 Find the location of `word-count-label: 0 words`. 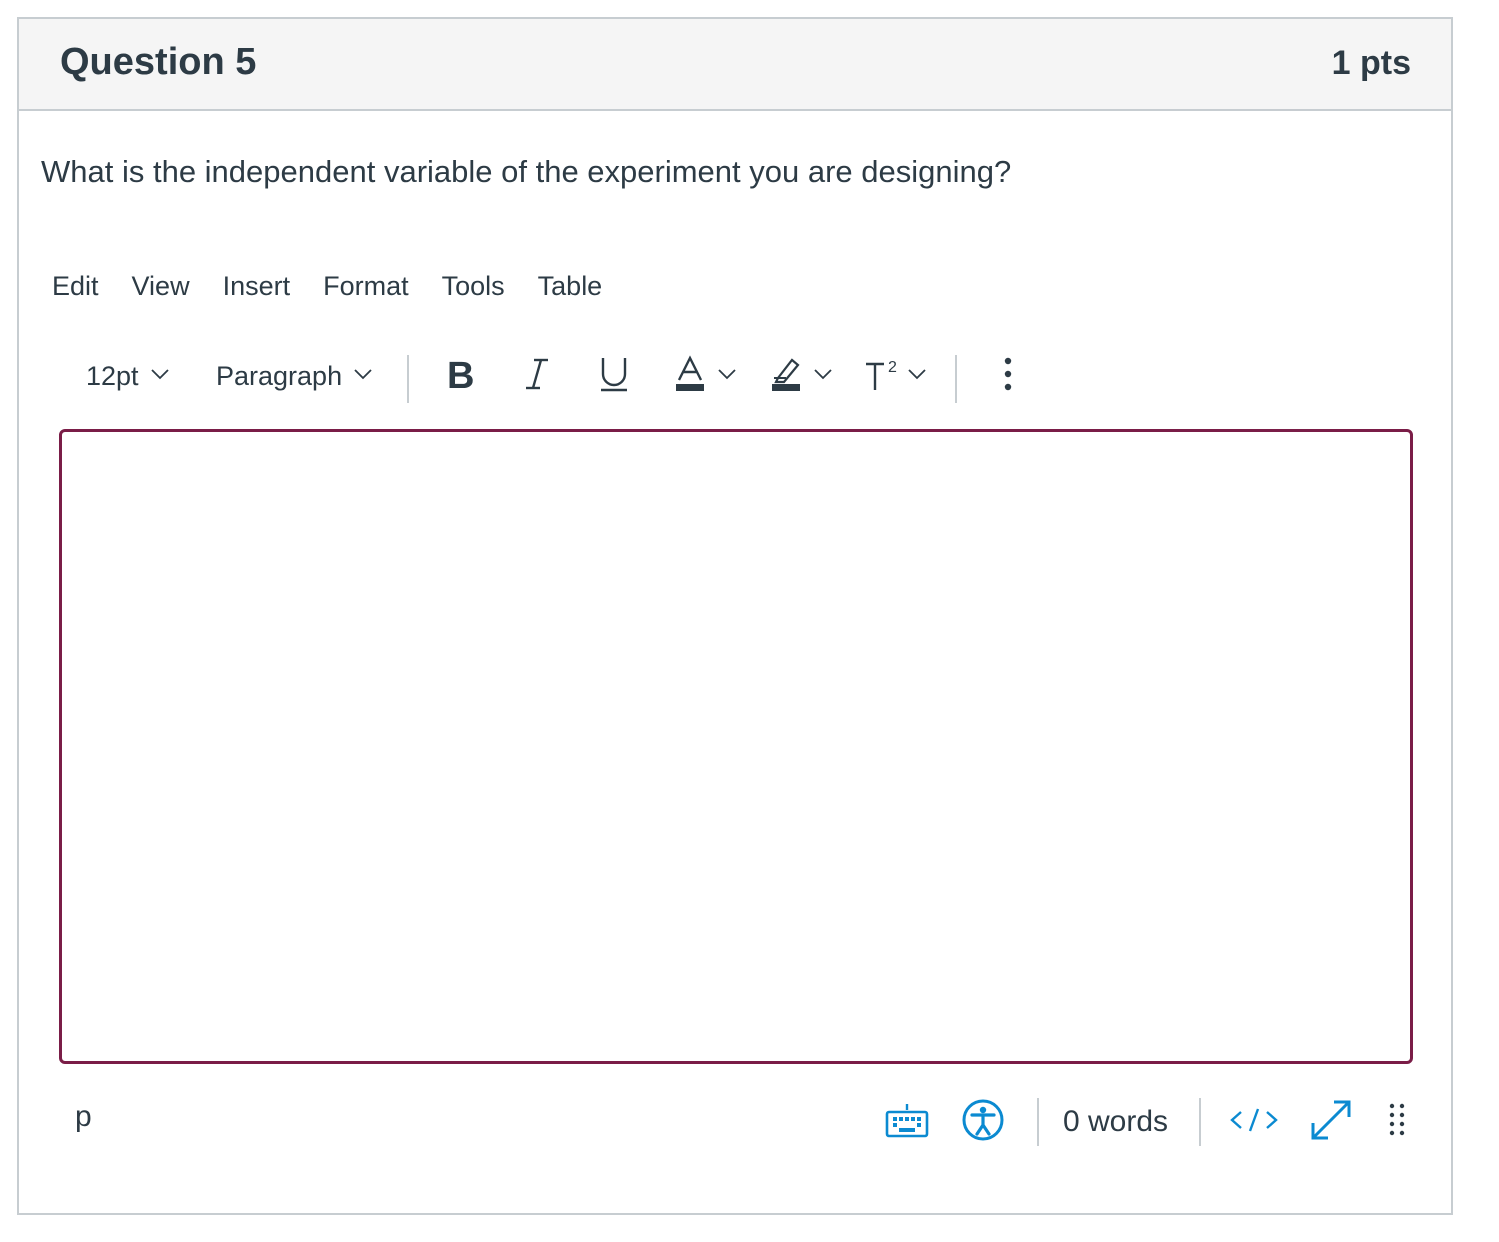

word-count-label: 0 words is located at coordinates (1116, 1121).